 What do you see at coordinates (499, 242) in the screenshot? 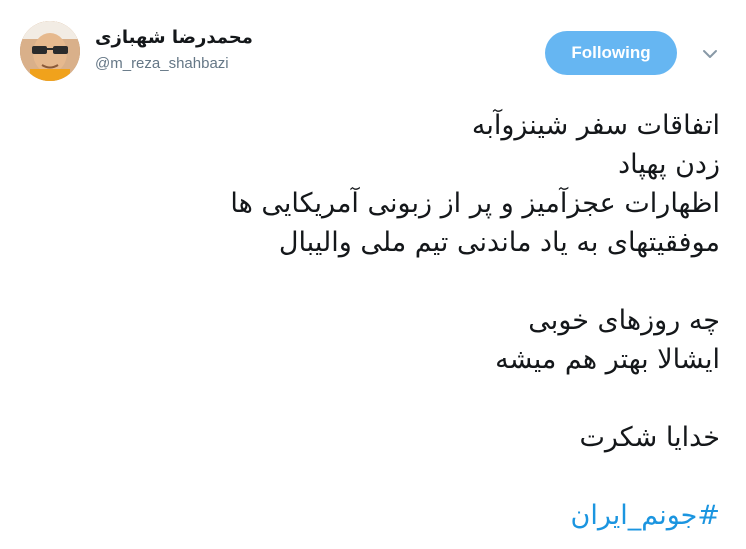
I see `tweet-line: موفقیتهای به یاد ماندنی تیم ملی والیبال` at bounding box center [499, 242].